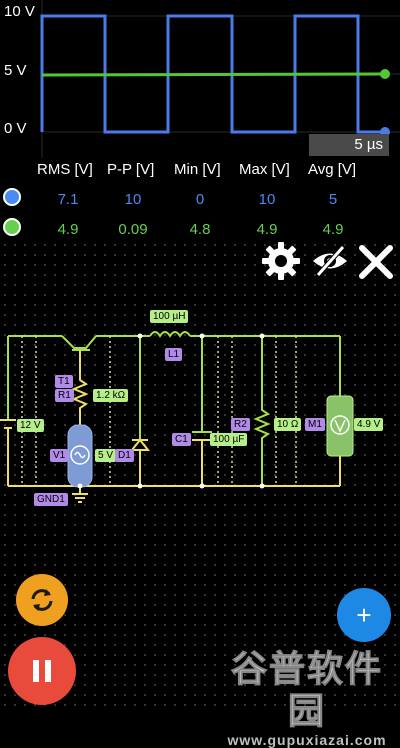  Describe the element at coordinates (68, 199) in the screenshot. I see `blue-rms: 7.1` at that location.